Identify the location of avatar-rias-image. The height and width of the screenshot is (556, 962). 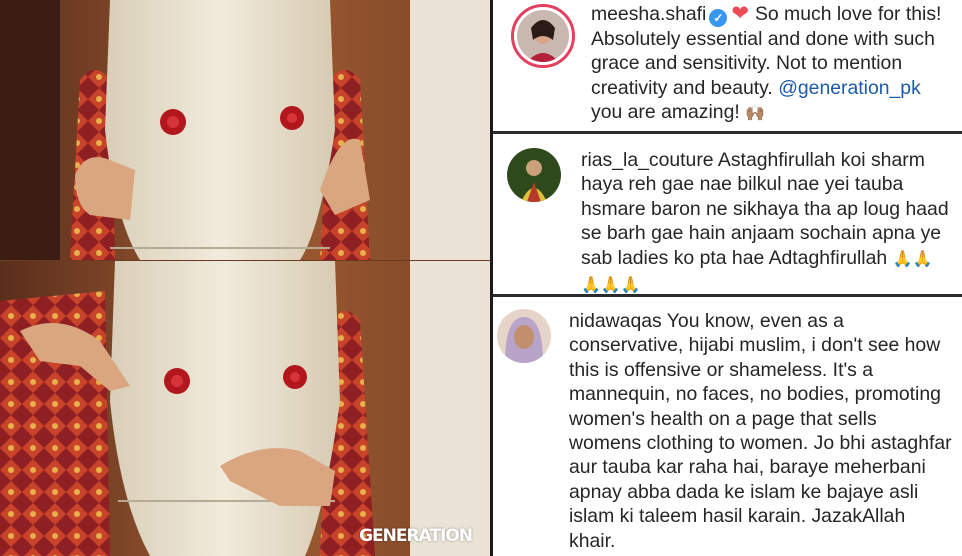
(534, 175).